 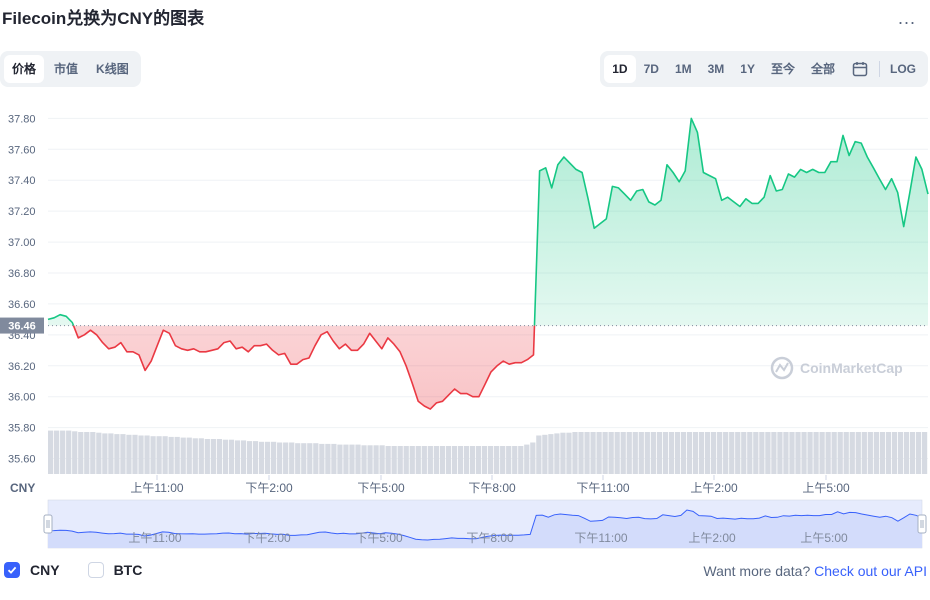 What do you see at coordinates (112, 69) in the screenshot?
I see `tab-candlestick: K线图` at bounding box center [112, 69].